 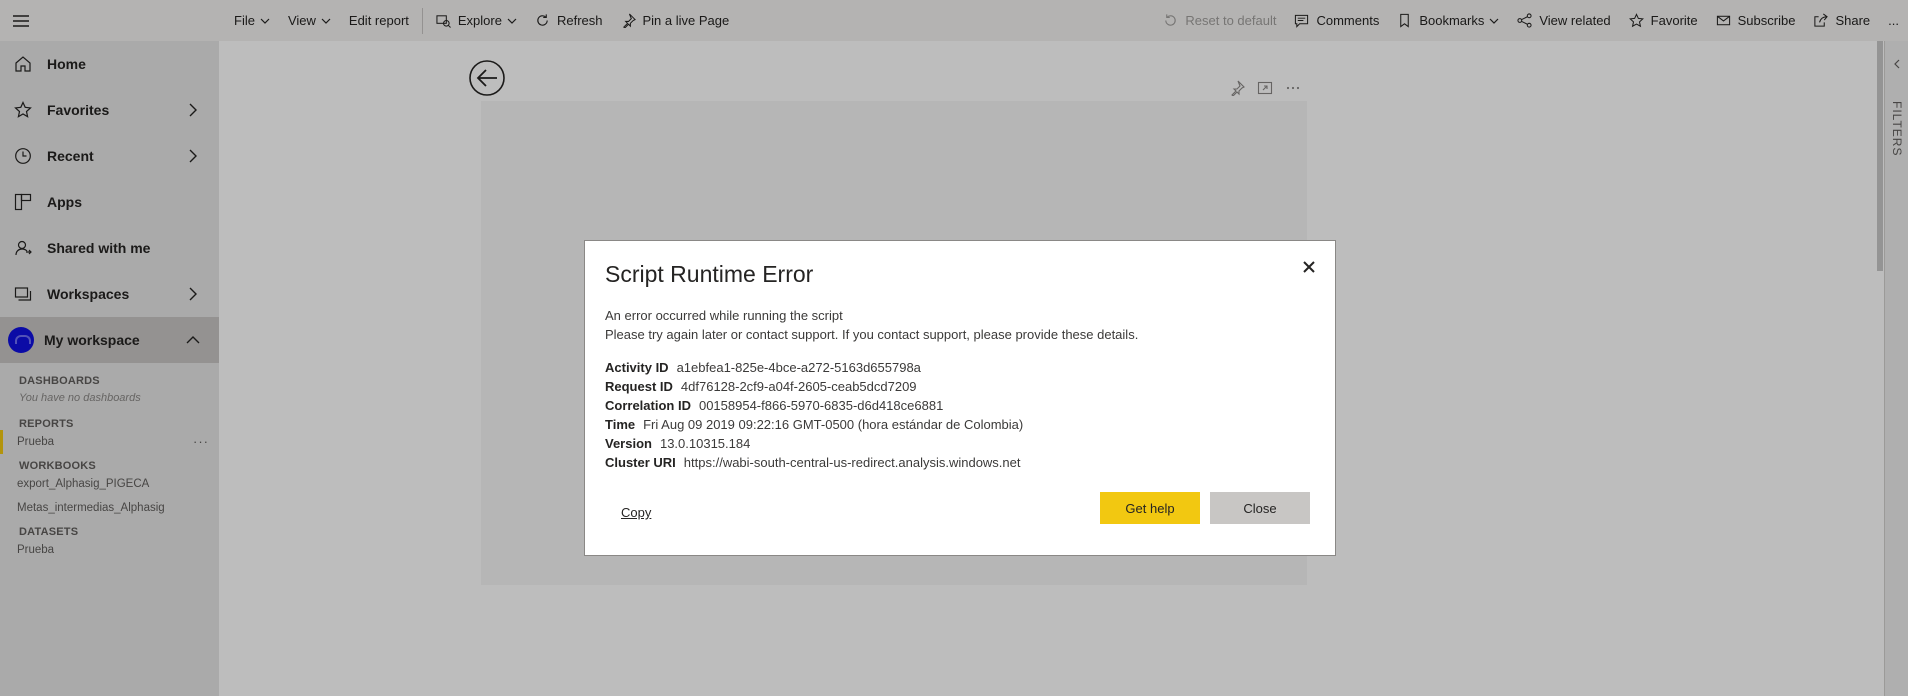 I want to click on detail-label: Correlation ID, so click(x=648, y=405).